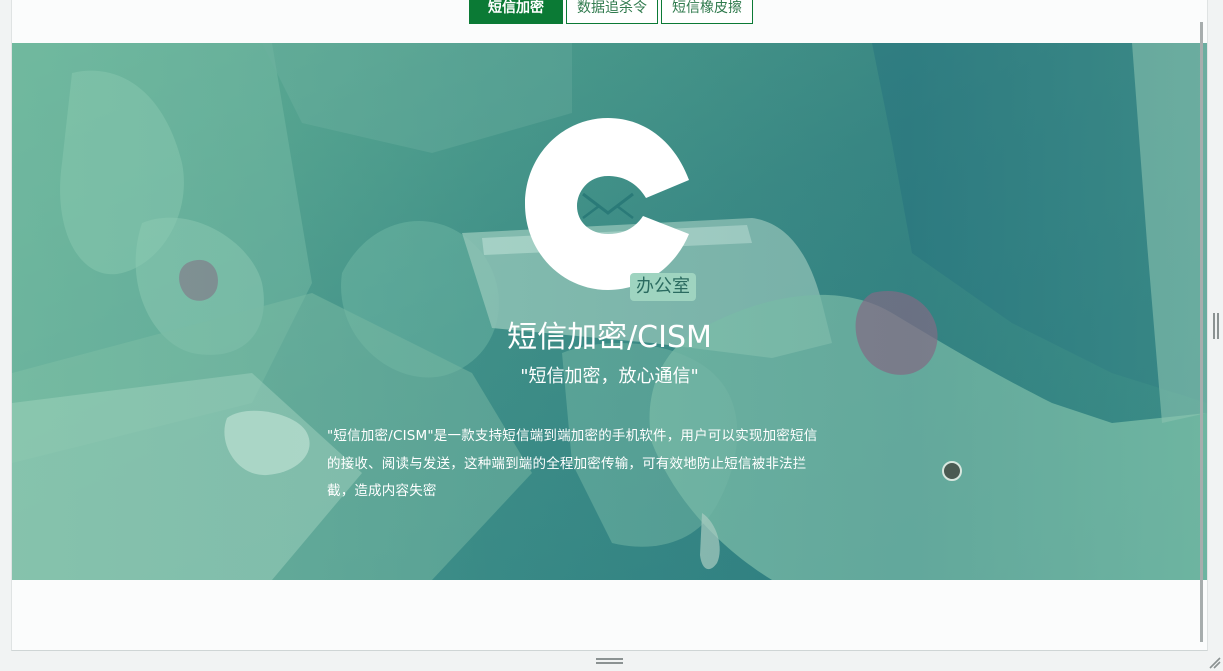 This screenshot has width=1223, height=671. What do you see at coordinates (663, 287) in the screenshot?
I see `phone-screen-label: 办公室` at bounding box center [663, 287].